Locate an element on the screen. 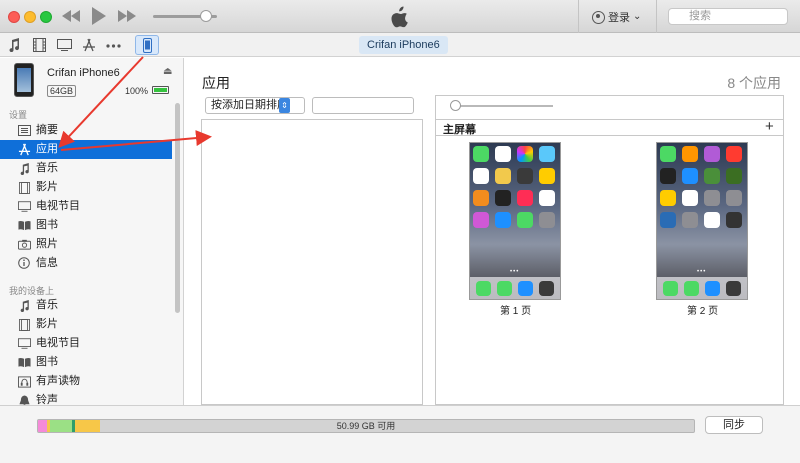 This screenshot has height=463, width=800. zoom-slider-knob is located at coordinates (455, 105).